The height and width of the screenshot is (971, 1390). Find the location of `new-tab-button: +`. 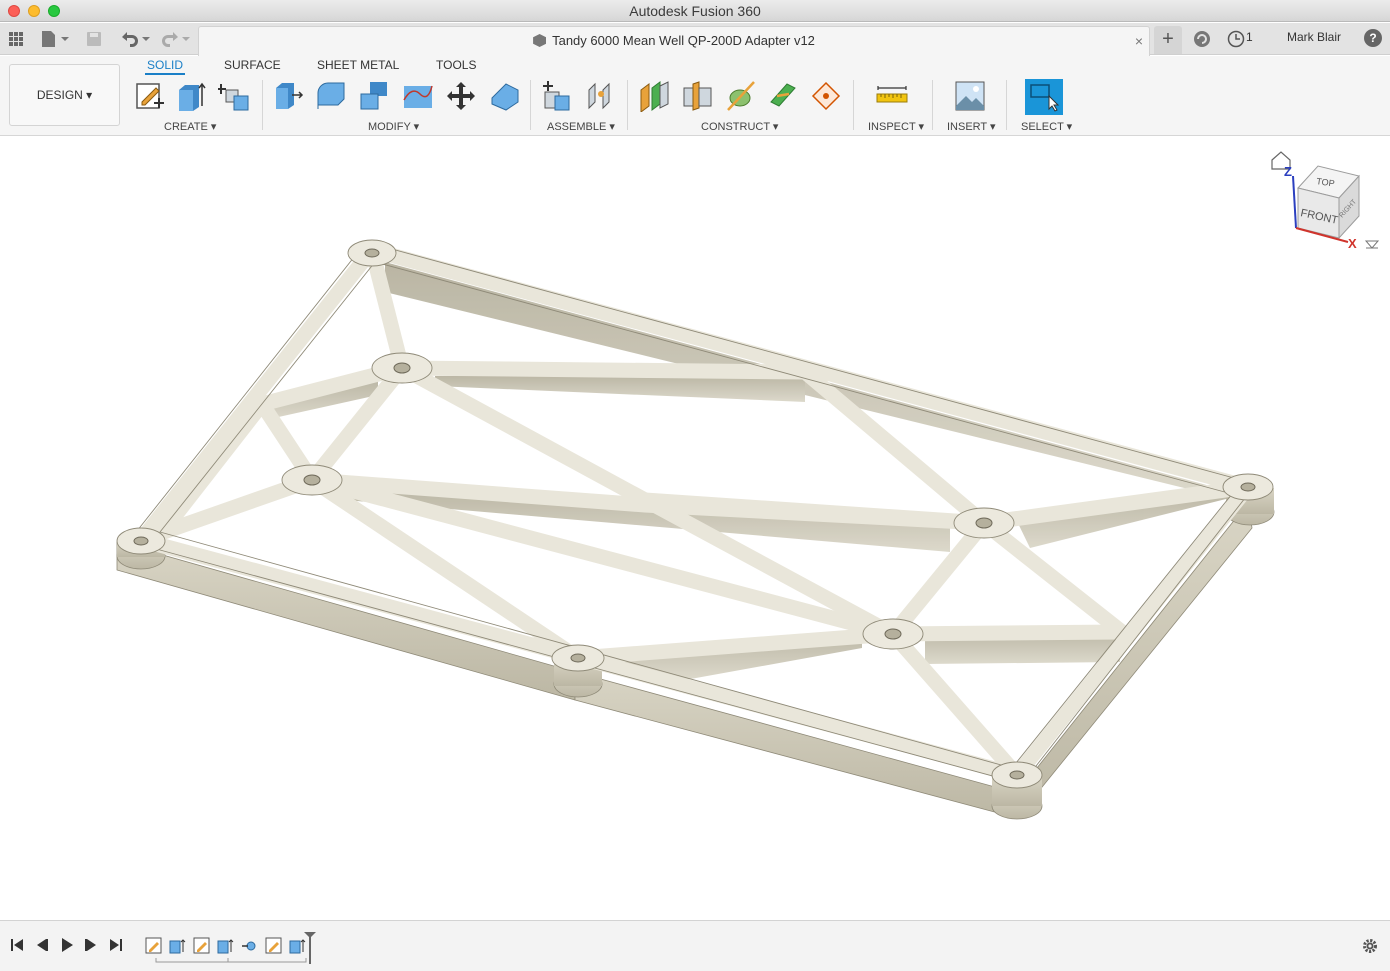

new-tab-button: + is located at coordinates (1168, 40).